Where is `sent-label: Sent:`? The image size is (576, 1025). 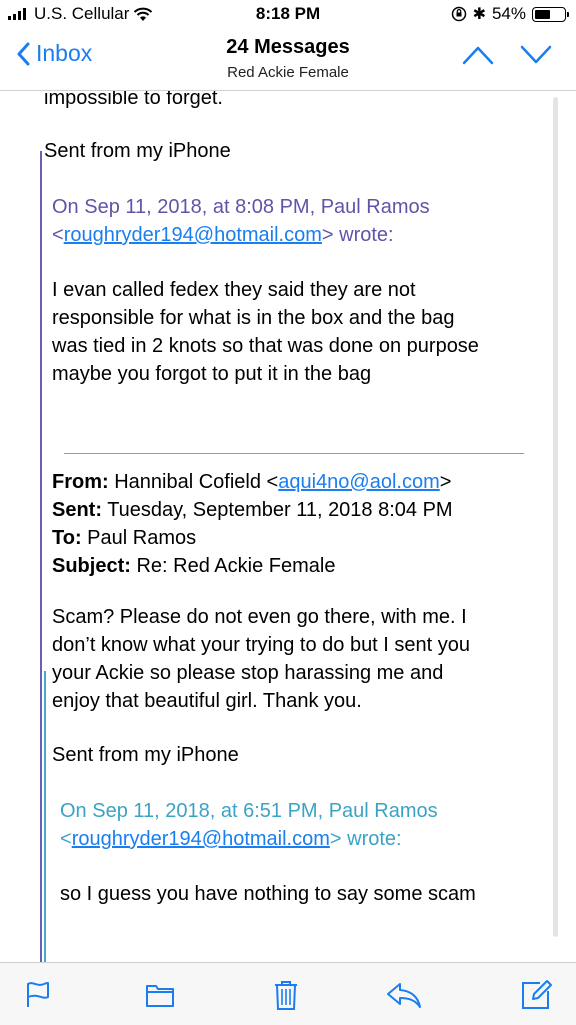
sent-label: Sent: is located at coordinates (77, 510).